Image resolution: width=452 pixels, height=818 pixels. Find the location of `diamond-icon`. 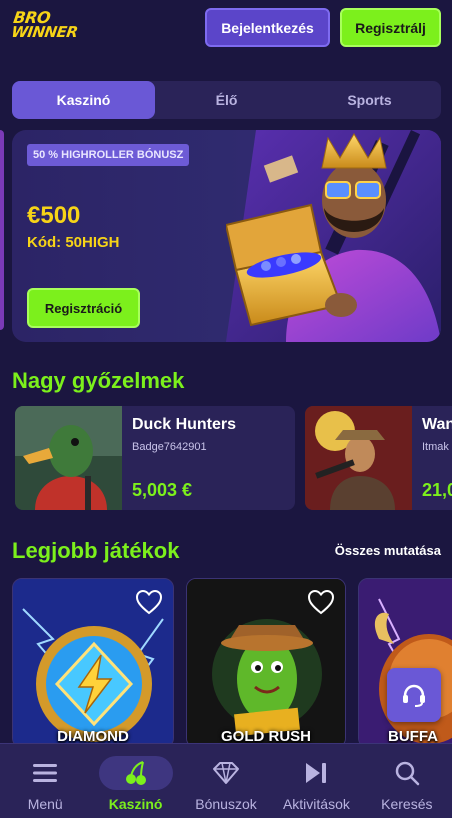

diamond-icon is located at coordinates (226, 773).